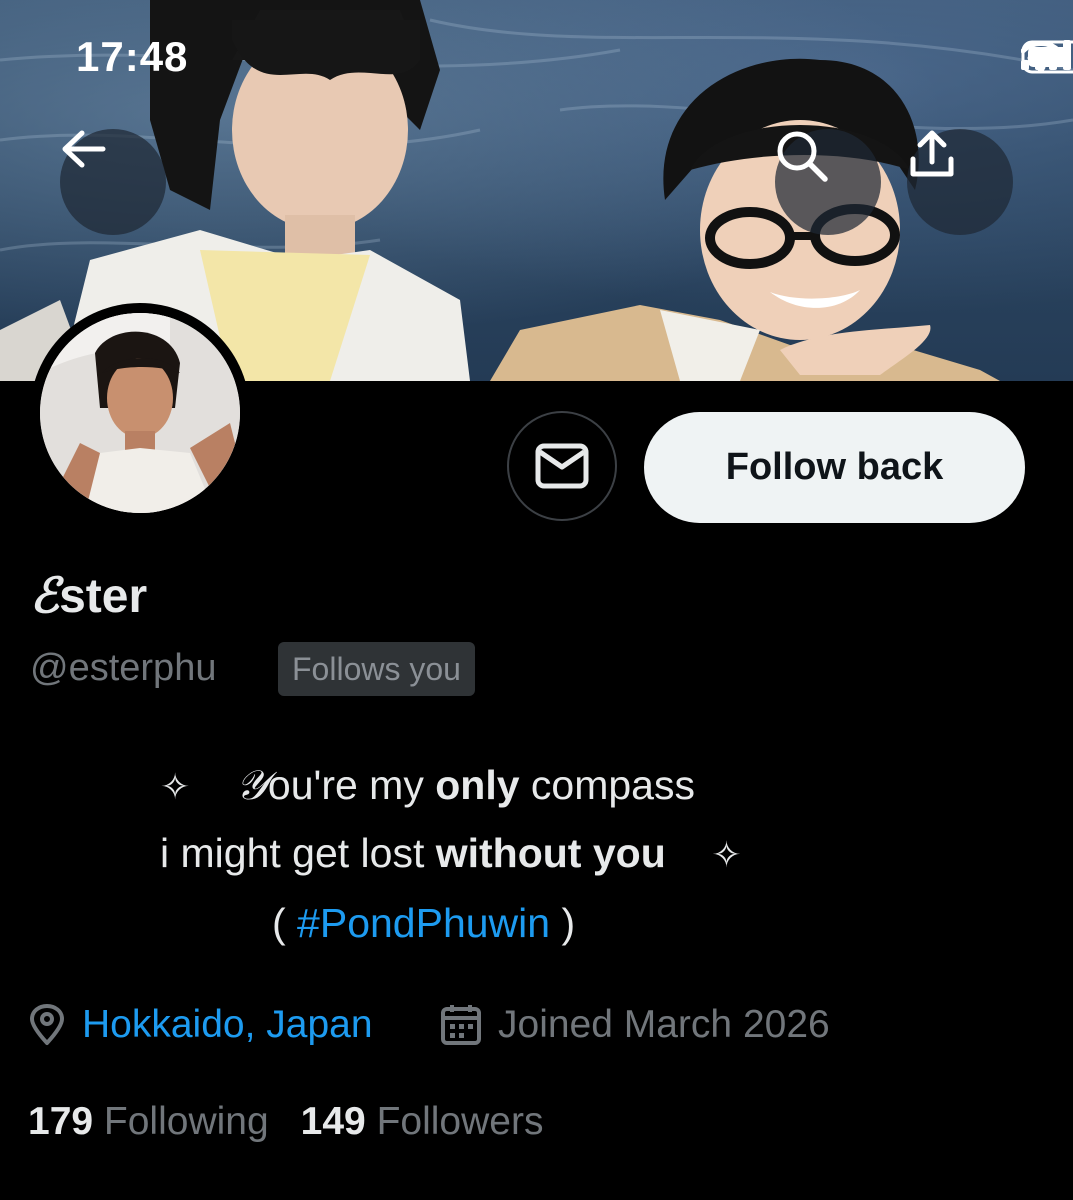 Image resolution: width=1073 pixels, height=1200 pixels. I want to click on profile-location: Hokkaido, Japan, so click(200, 1025).